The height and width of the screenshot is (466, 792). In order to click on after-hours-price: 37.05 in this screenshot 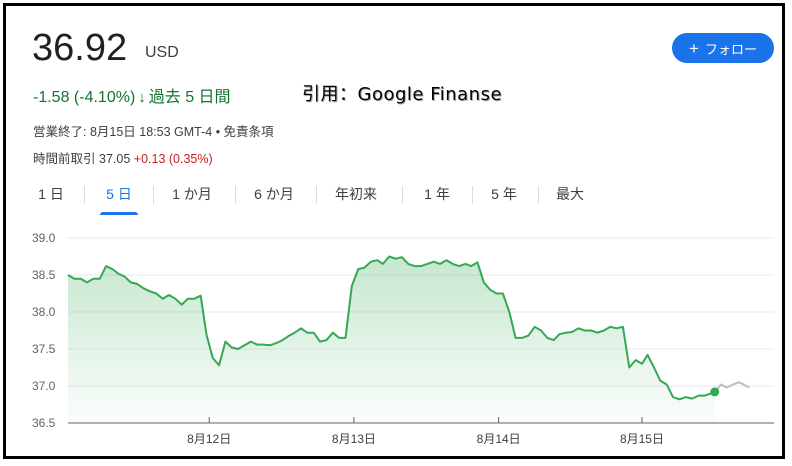, I will do `click(115, 159)`.